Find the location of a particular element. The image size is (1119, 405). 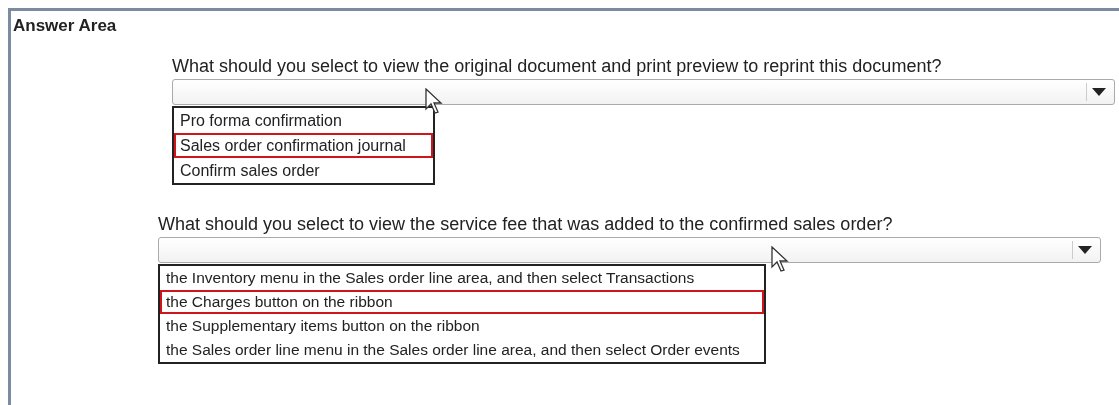

pointer-icon is located at coordinates (780, 259).